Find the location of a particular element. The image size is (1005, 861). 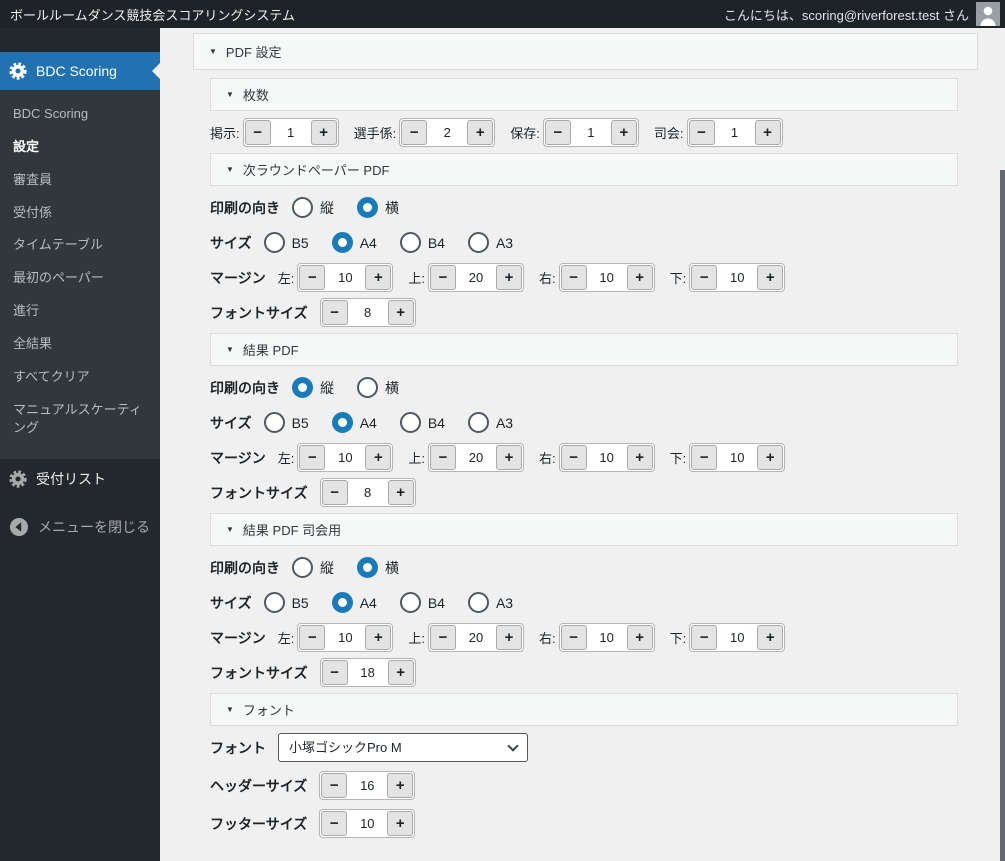

font-select: 小塚ゴシックPro M is located at coordinates (403, 747).